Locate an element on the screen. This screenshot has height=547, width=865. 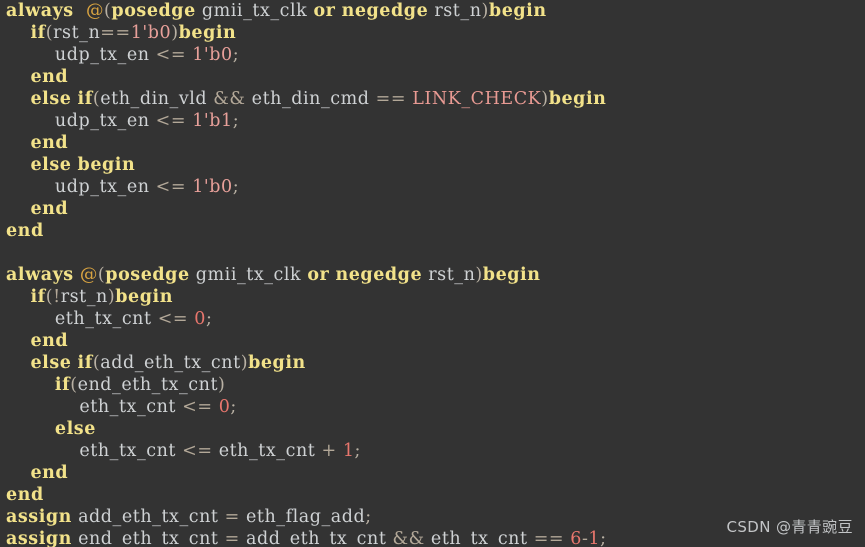
csdn-watermark: CSDN @青青豌豆 is located at coordinates (789, 527).